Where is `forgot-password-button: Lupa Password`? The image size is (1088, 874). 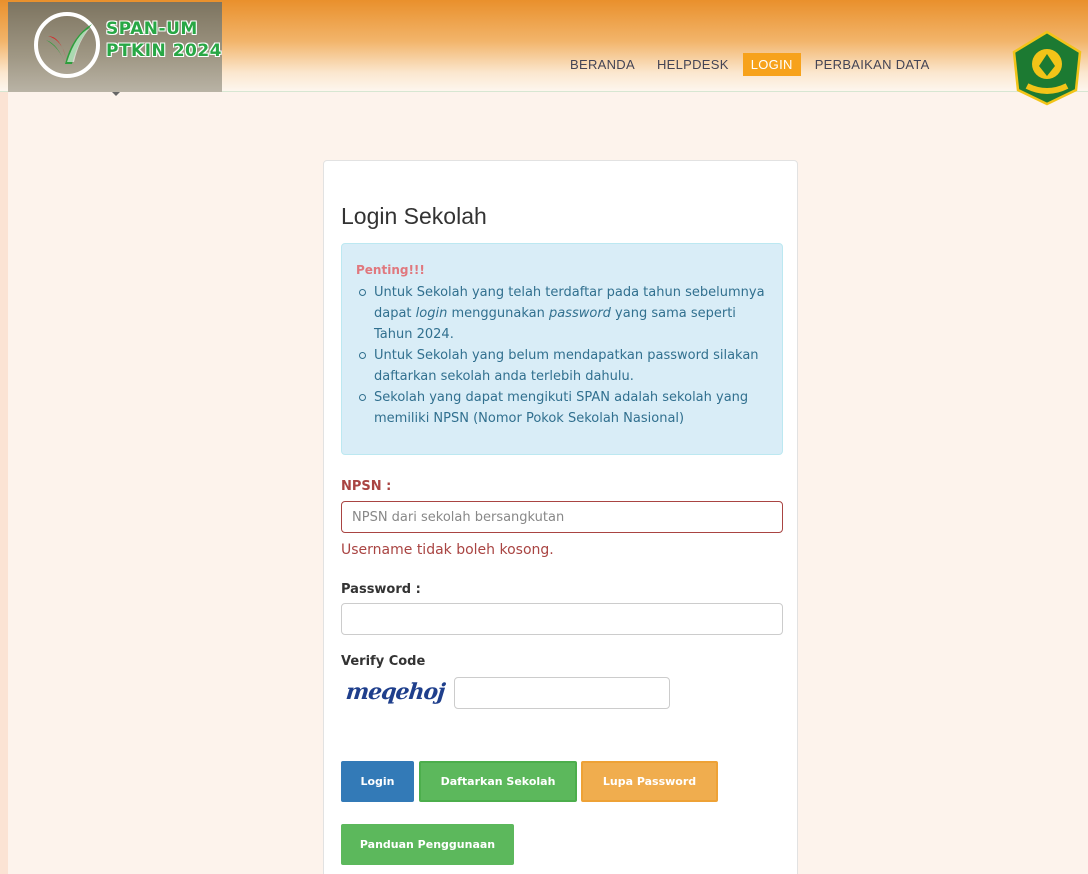
forgot-password-button: Lupa Password is located at coordinates (649, 781).